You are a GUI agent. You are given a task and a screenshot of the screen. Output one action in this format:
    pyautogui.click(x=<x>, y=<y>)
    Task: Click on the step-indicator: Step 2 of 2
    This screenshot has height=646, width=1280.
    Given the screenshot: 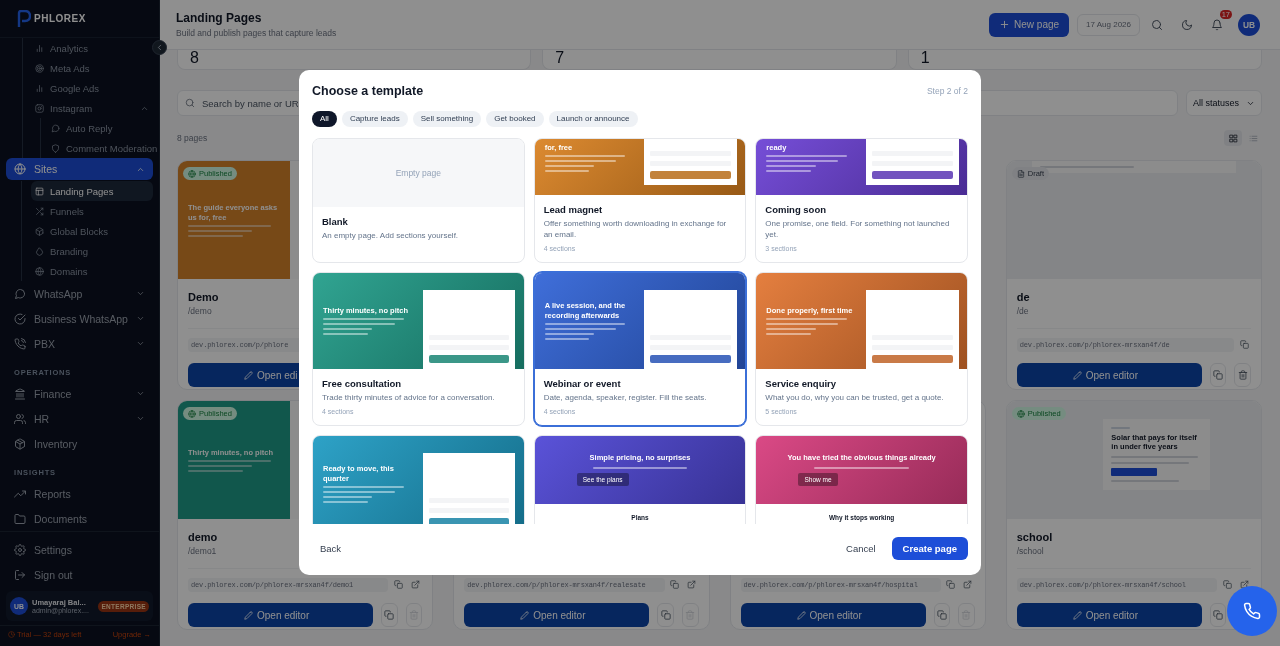 What is the action you would take?
    pyautogui.click(x=947, y=90)
    